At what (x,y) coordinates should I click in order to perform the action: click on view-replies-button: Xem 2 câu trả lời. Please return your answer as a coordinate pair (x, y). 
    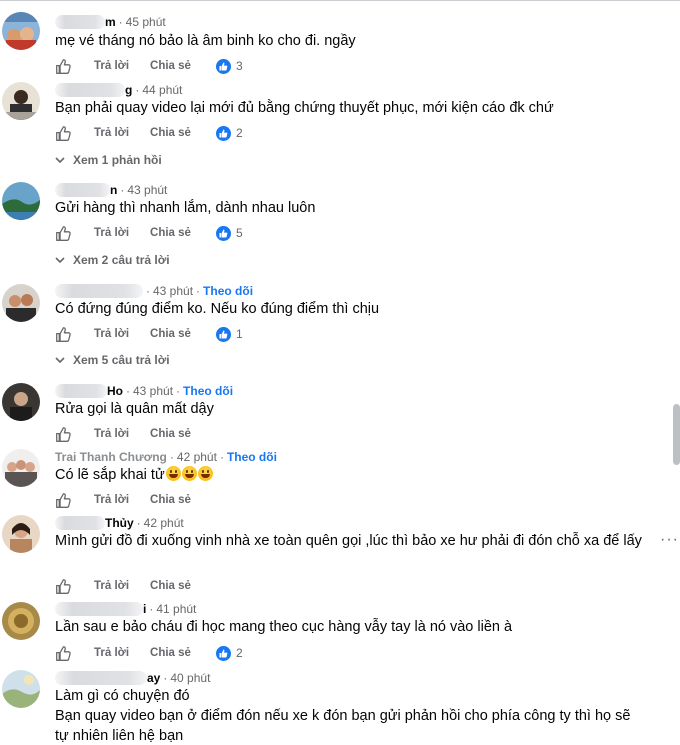
    Looking at the image, I should click on (112, 260).